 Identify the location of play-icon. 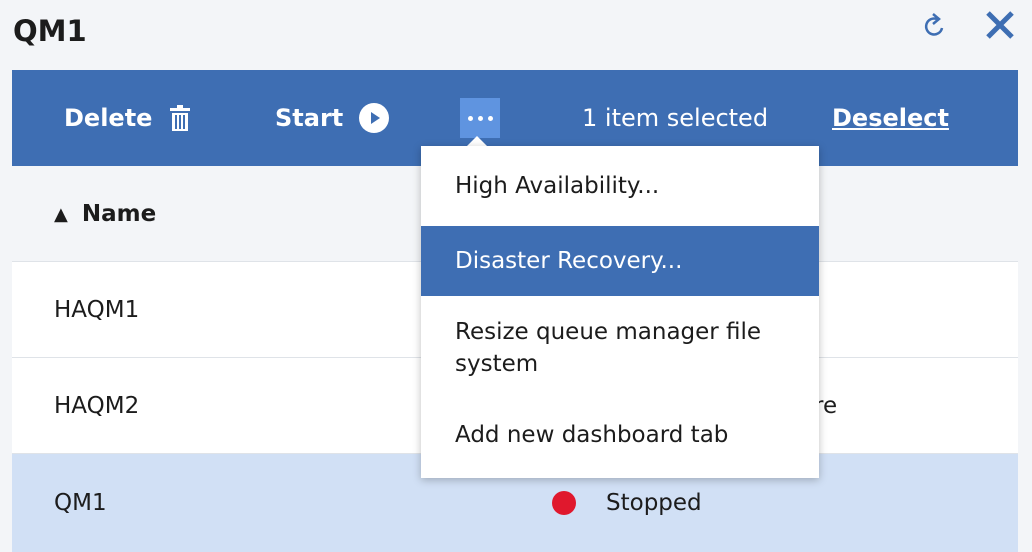
(374, 118).